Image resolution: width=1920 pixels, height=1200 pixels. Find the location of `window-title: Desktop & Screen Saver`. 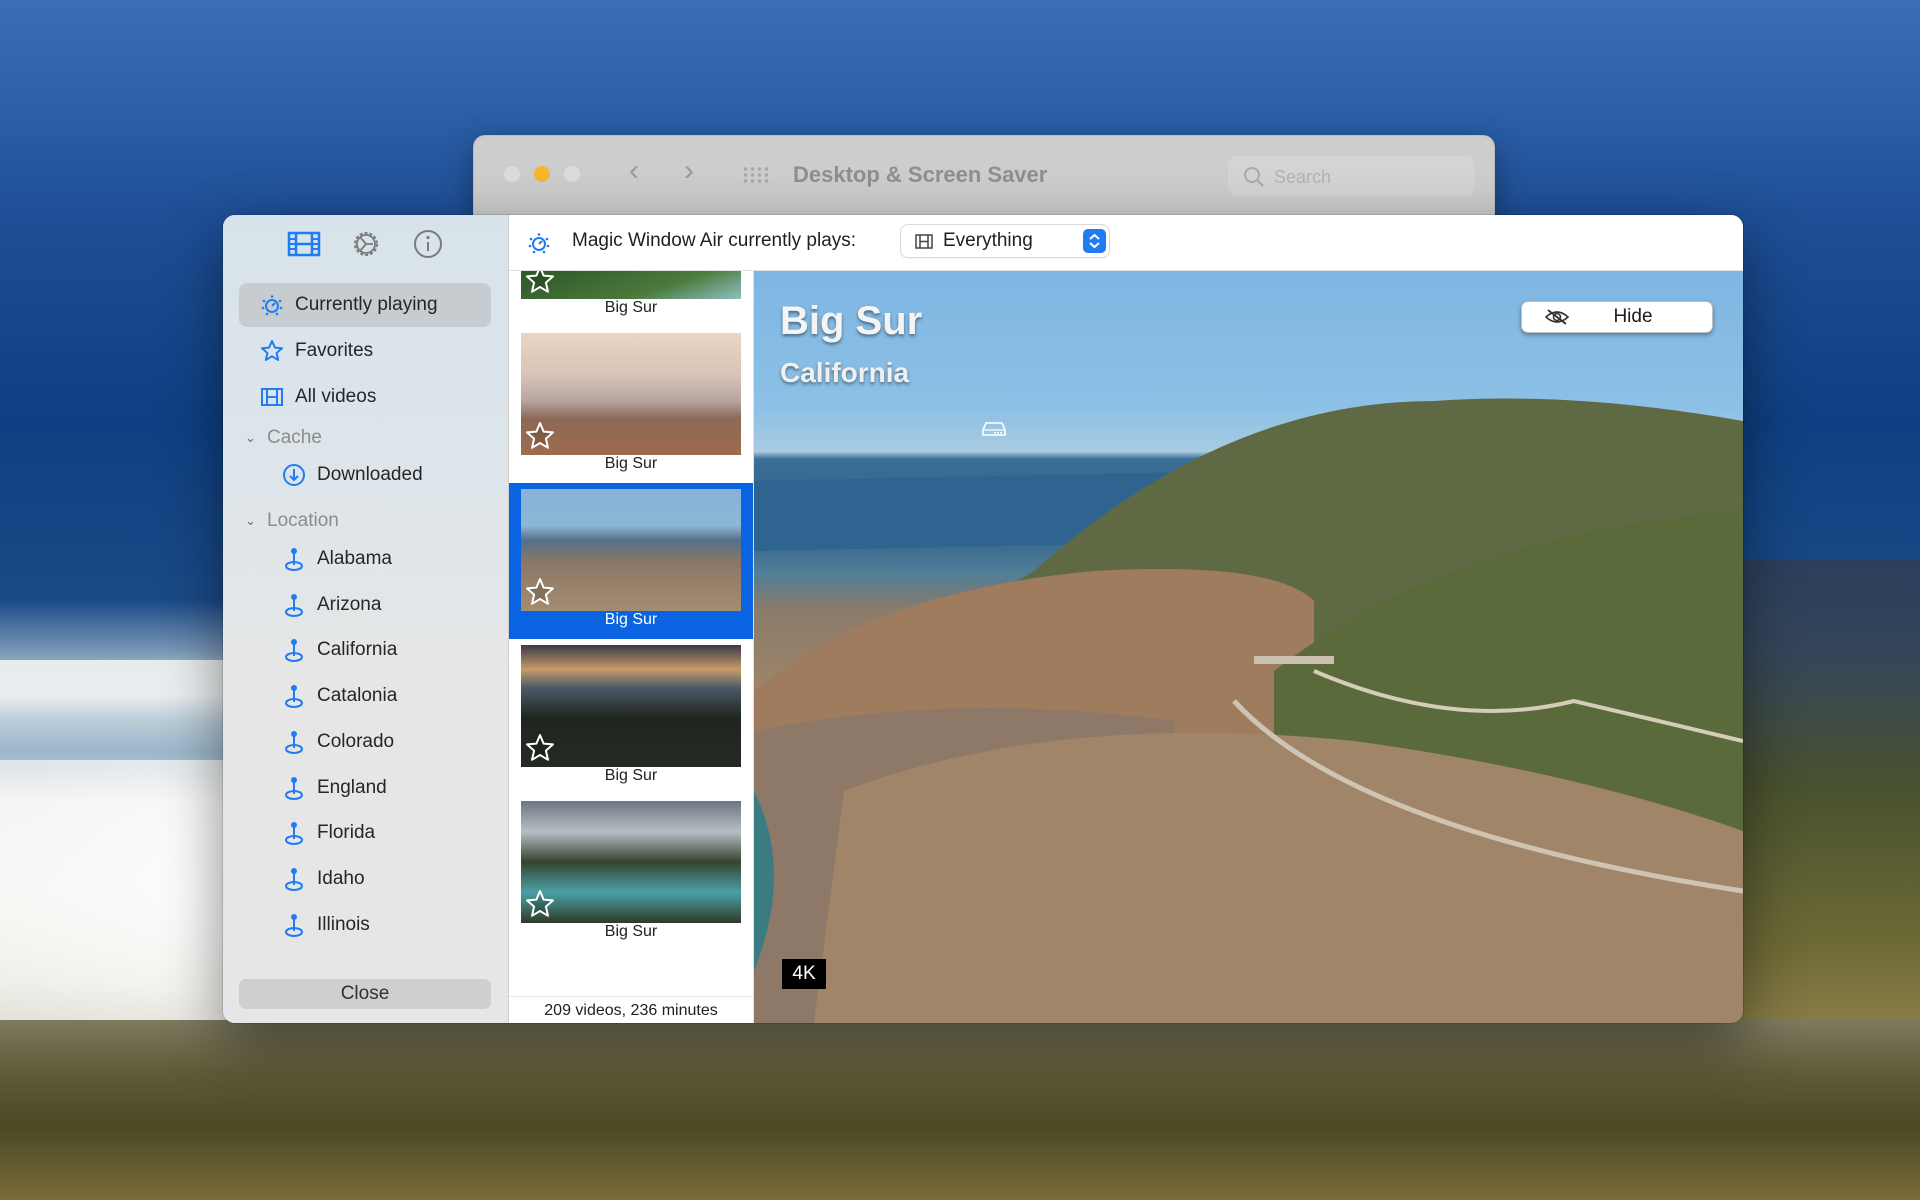

window-title: Desktop & Screen Saver is located at coordinates (920, 174).